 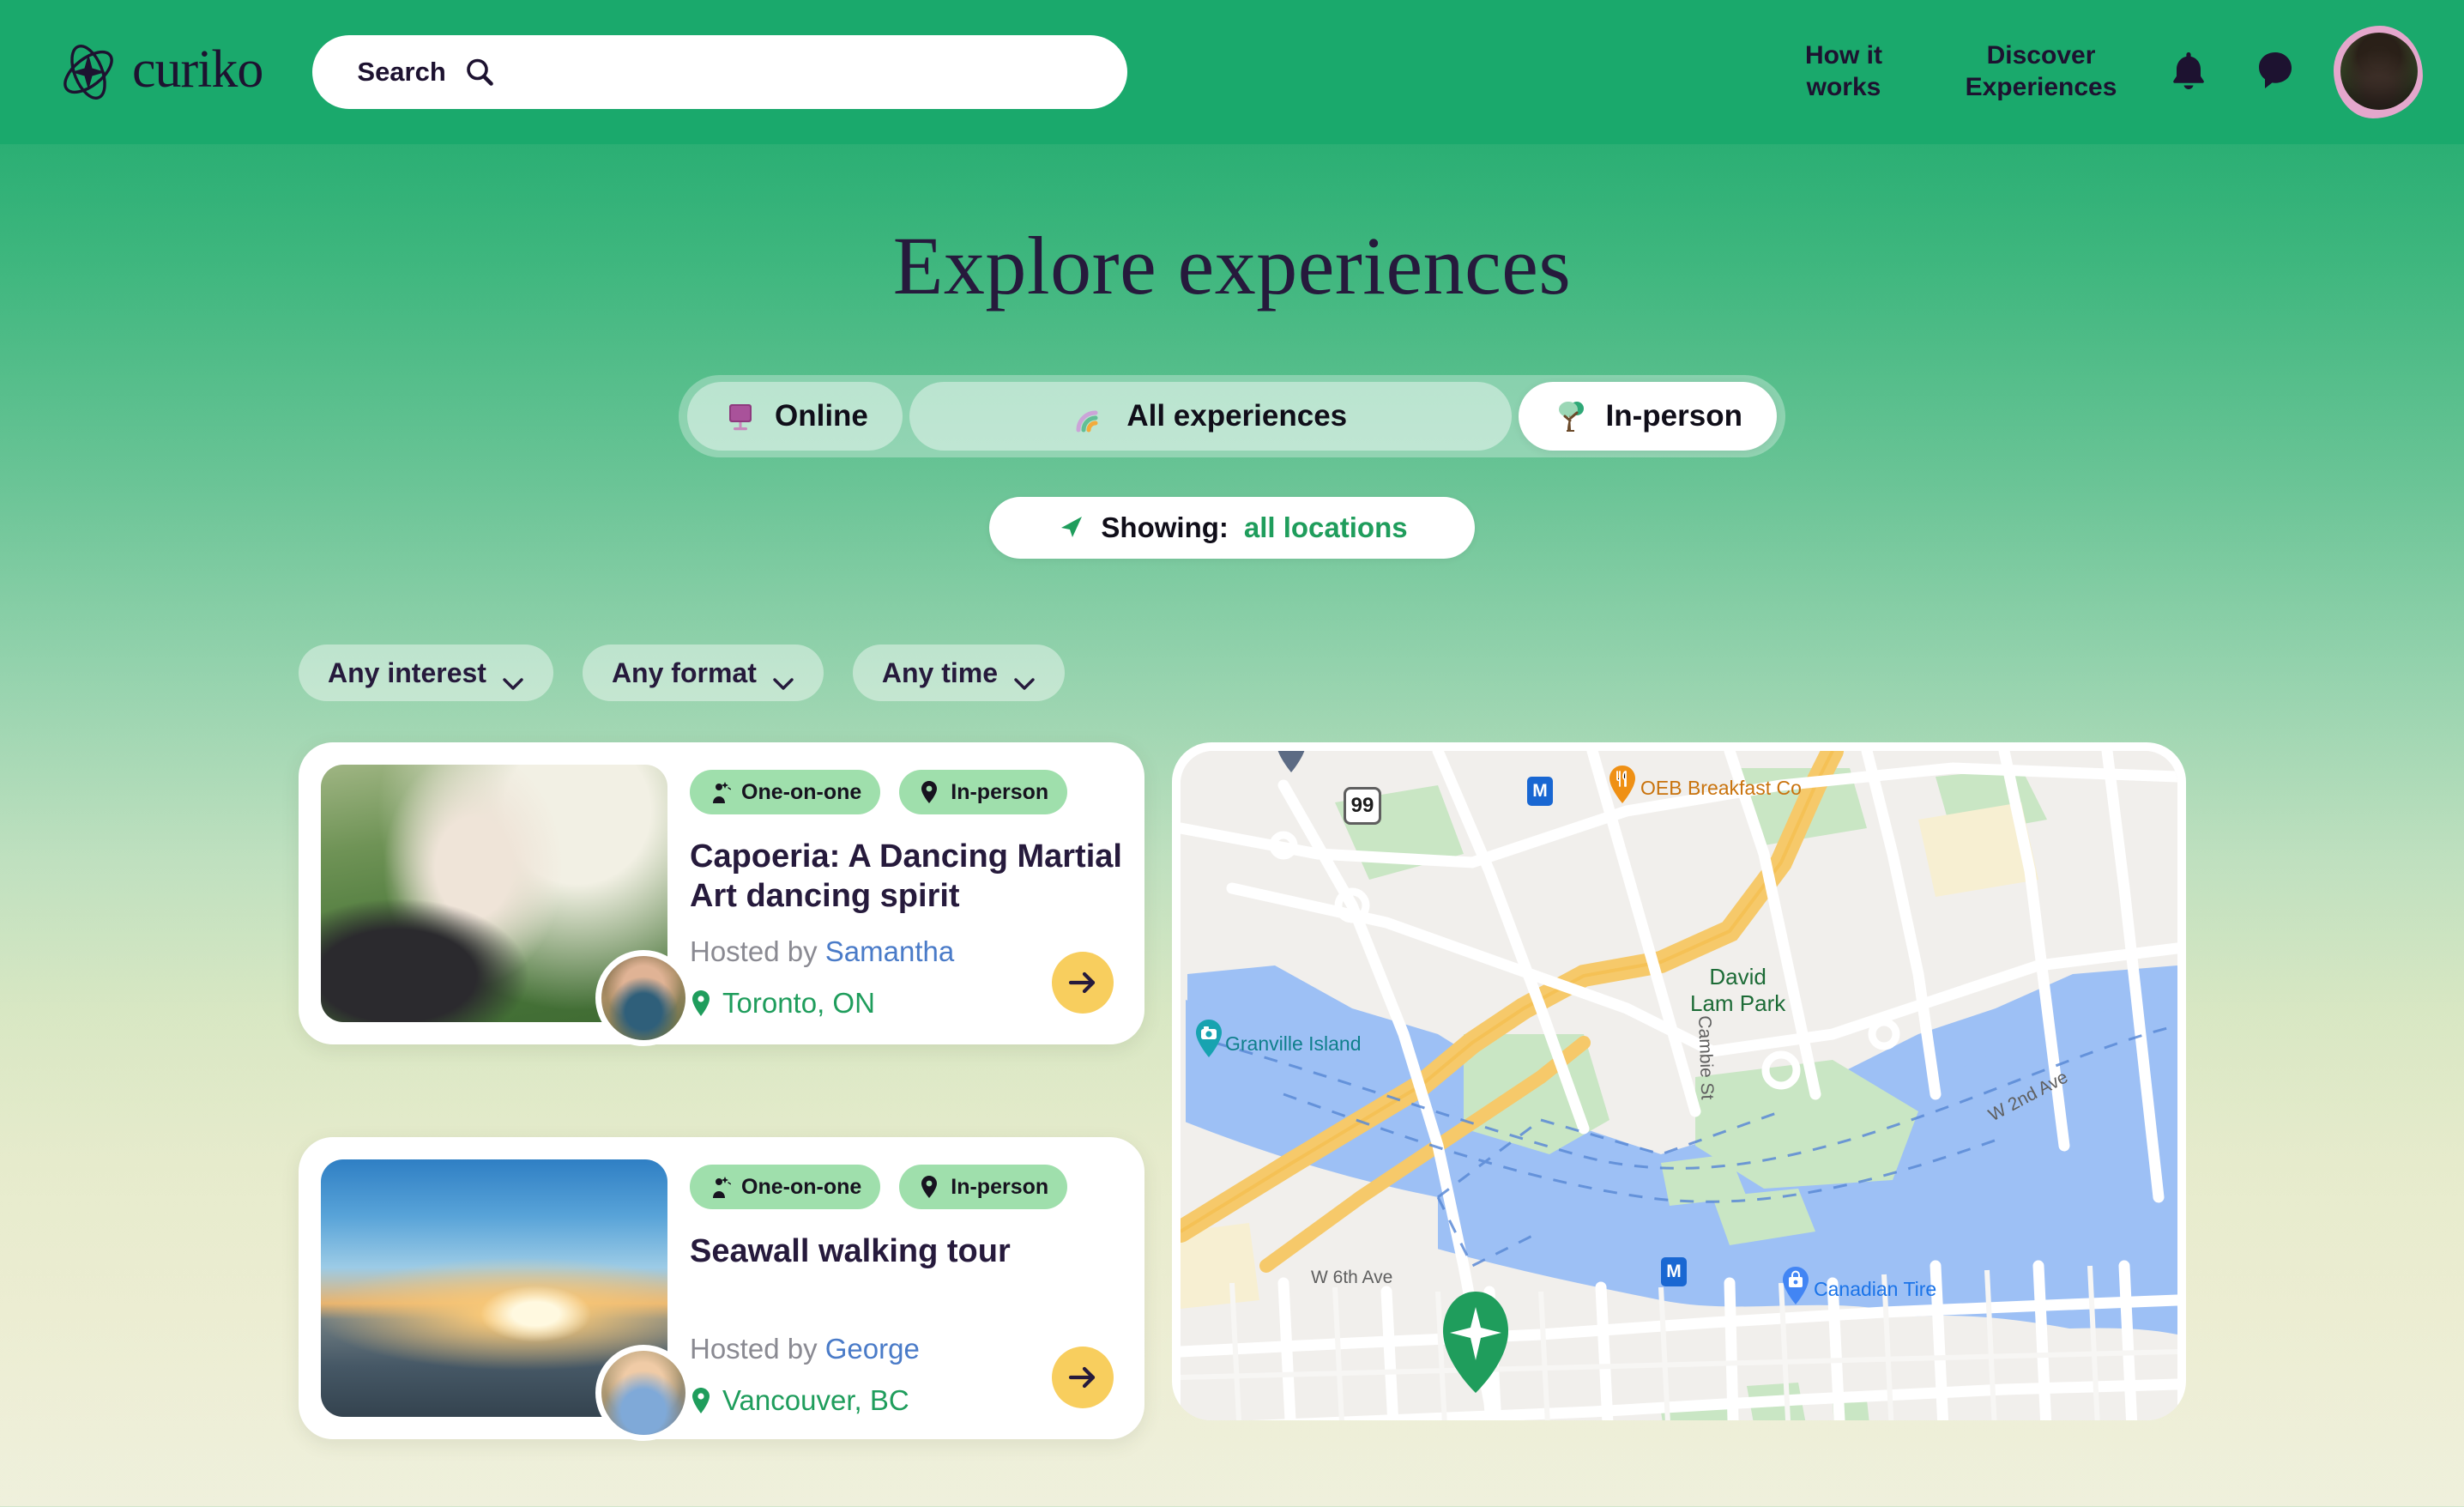 What do you see at coordinates (1232, 266) in the screenshot?
I see `page-title: Explore experiences` at bounding box center [1232, 266].